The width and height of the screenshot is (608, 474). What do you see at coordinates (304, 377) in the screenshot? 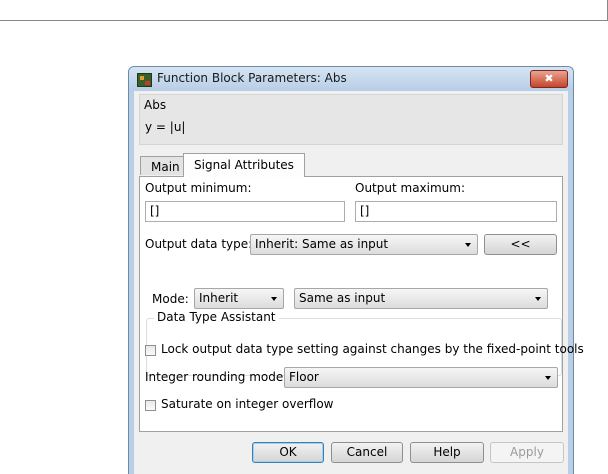
I see `integer-rounding-mode-value: Floor` at bounding box center [304, 377].